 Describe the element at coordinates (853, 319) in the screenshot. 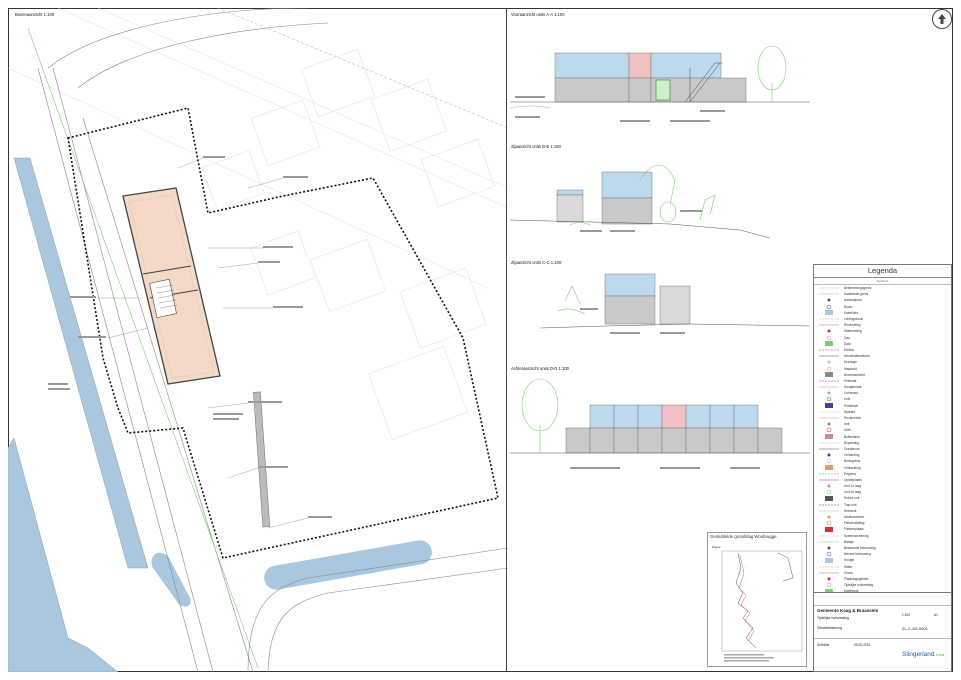

I see `legend-label: Leidingstrook` at that location.